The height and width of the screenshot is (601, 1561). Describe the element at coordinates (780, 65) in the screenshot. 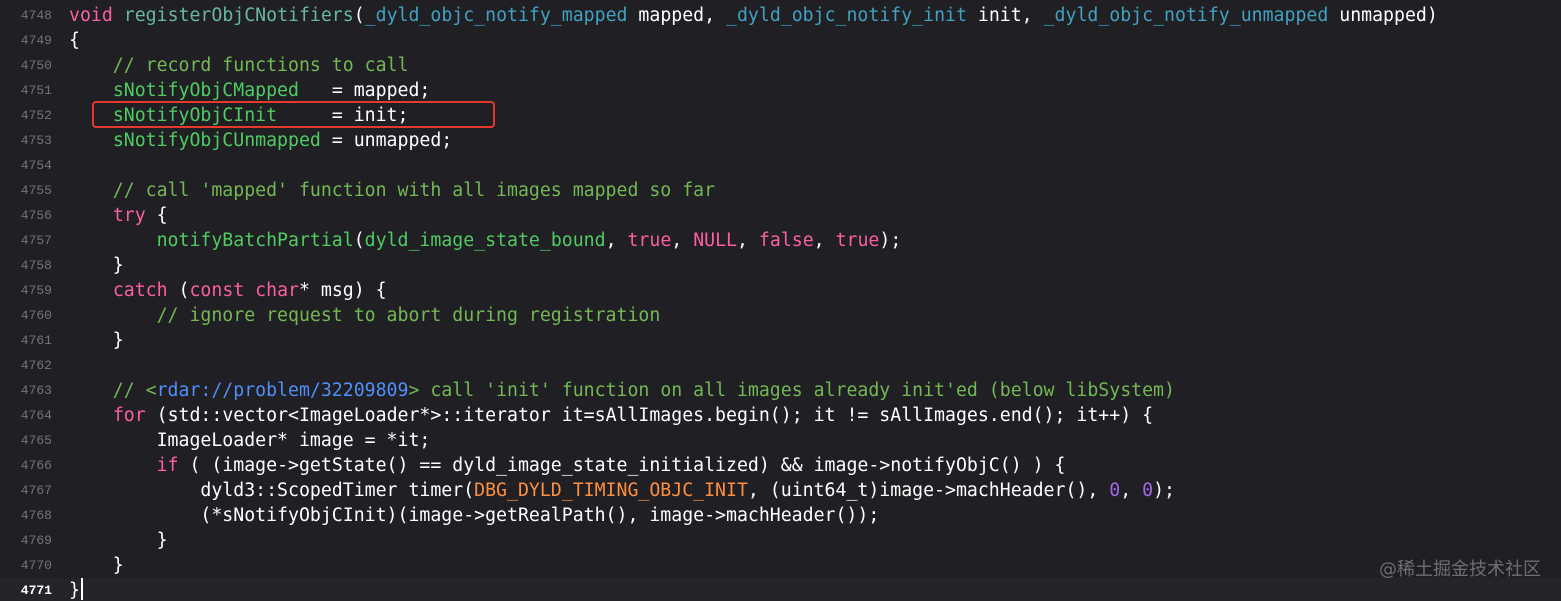

I see `code-line: 4750 // record functions to call` at that location.